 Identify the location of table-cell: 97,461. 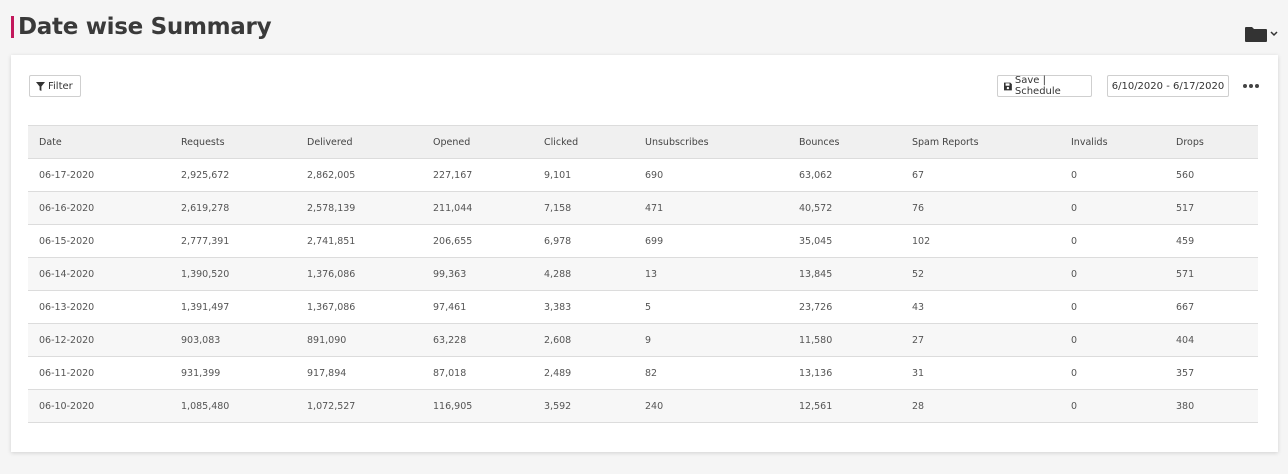
(477, 307).